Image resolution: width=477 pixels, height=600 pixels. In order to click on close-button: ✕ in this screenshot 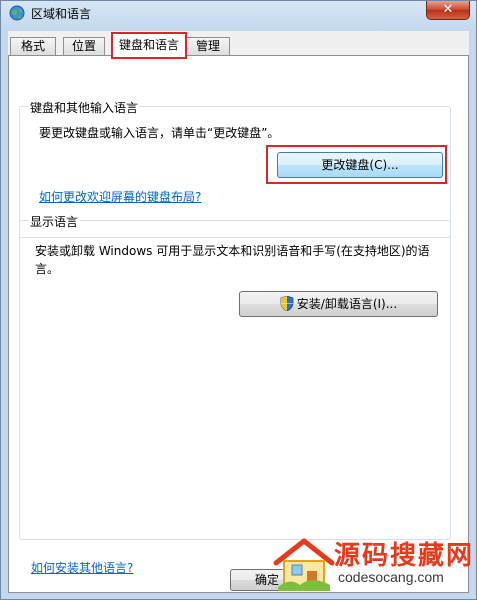, I will do `click(448, 10)`.